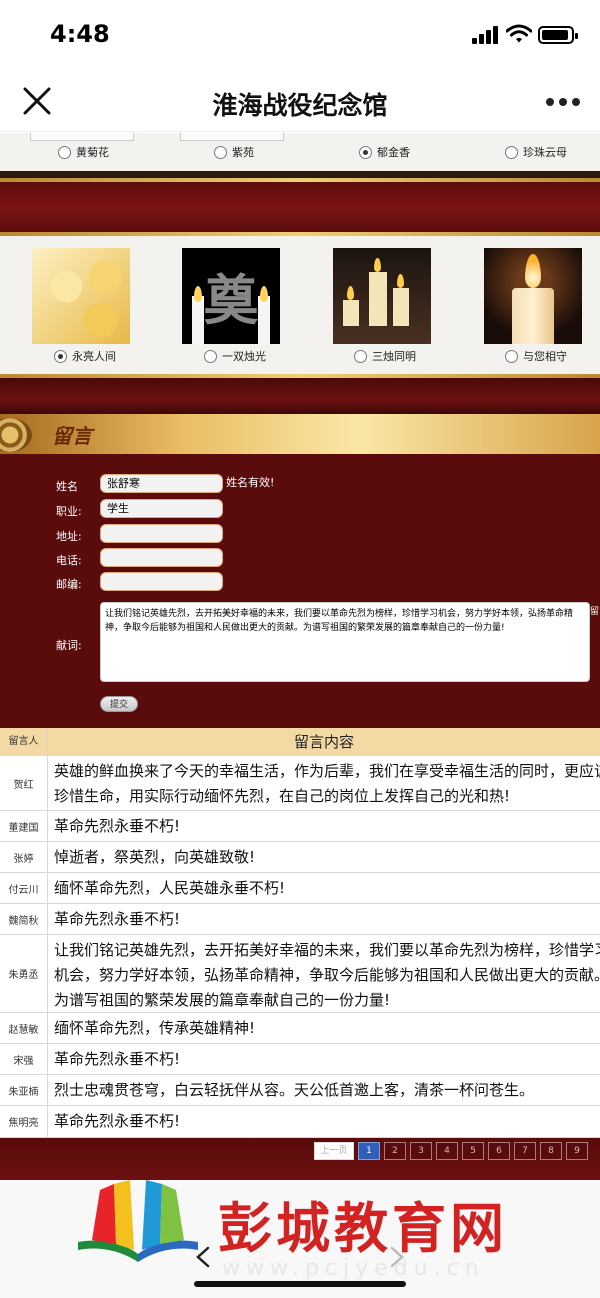 Image resolution: width=600 pixels, height=1298 pixels. I want to click on candle-option-label: 一双烛光, so click(244, 356).